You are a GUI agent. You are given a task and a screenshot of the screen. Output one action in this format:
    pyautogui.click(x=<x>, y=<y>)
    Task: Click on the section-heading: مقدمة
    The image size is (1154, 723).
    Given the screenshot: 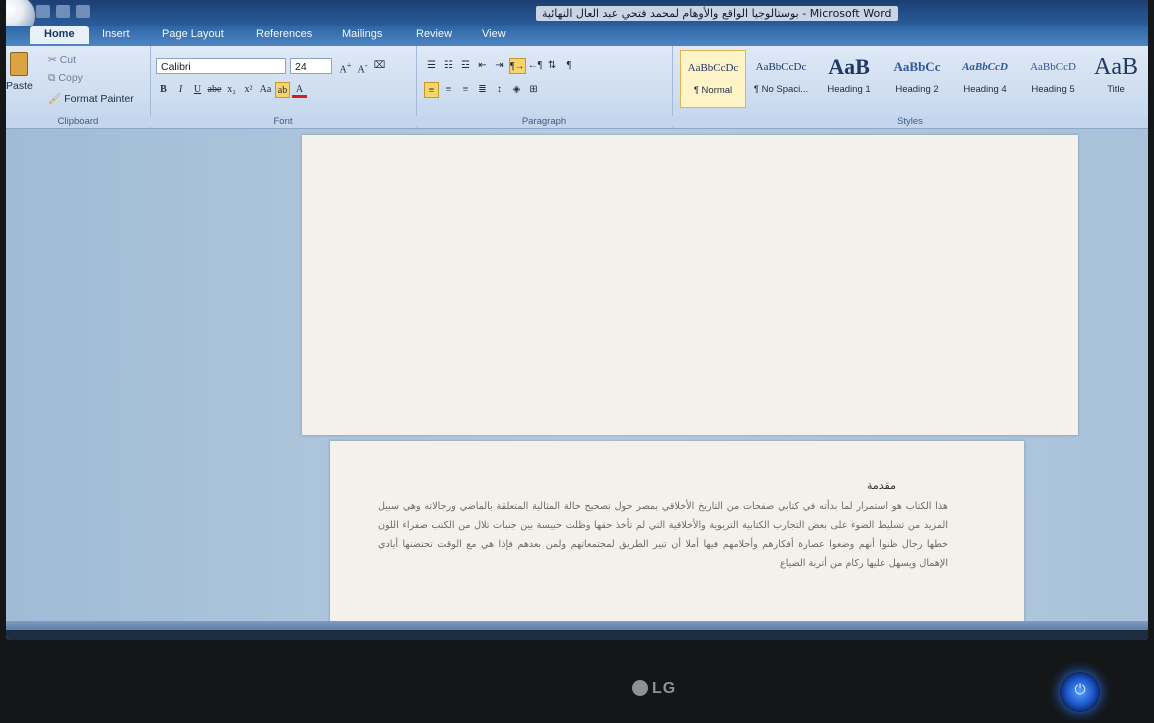 What is the action you would take?
    pyautogui.click(x=881, y=485)
    